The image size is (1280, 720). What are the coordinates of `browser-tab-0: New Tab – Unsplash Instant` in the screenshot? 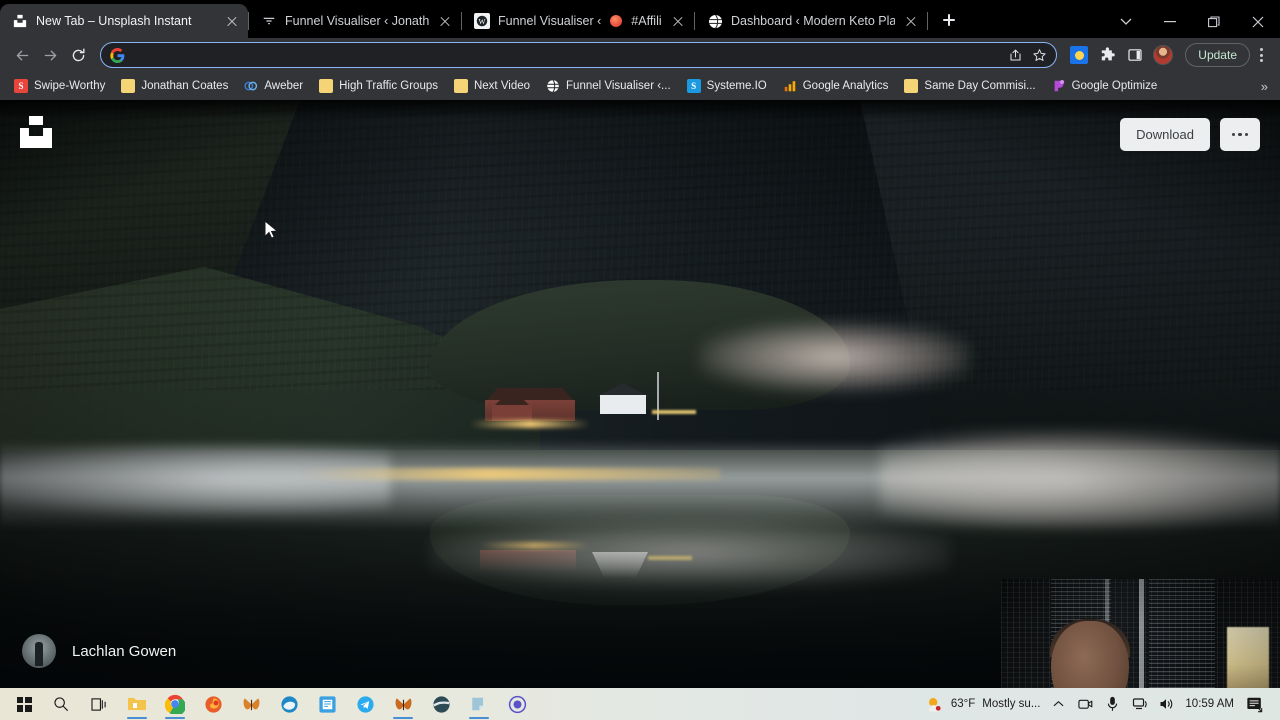 It's located at (124, 21).